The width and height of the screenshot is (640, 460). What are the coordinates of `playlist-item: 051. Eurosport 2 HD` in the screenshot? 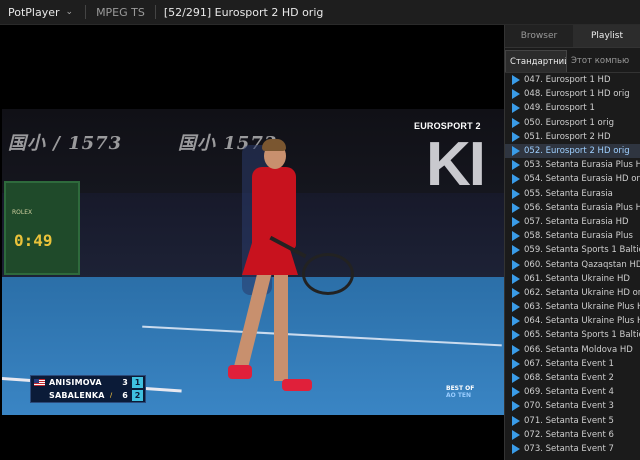 It's located at (572, 137).